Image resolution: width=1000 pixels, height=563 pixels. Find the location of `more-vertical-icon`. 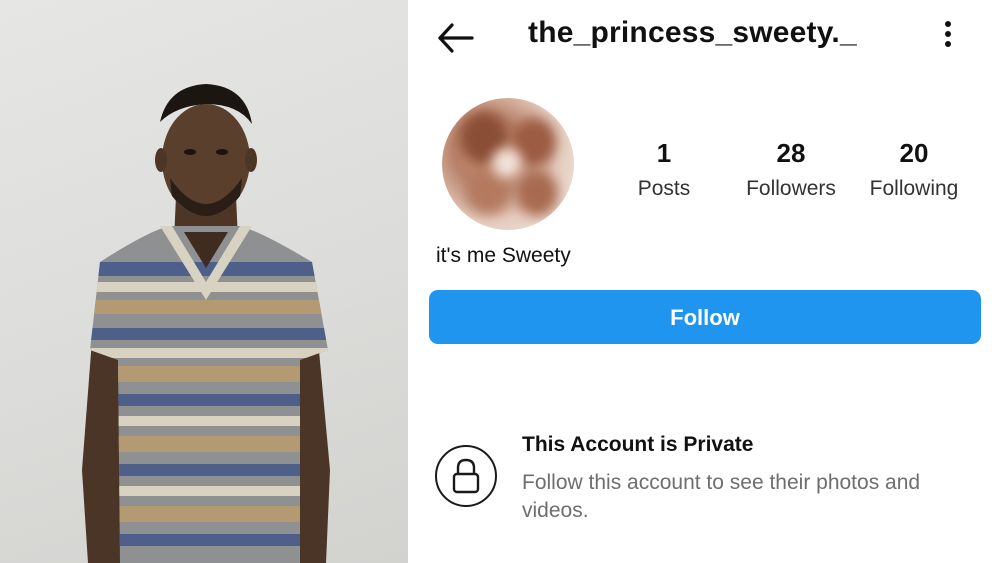

more-vertical-icon is located at coordinates (948, 34).